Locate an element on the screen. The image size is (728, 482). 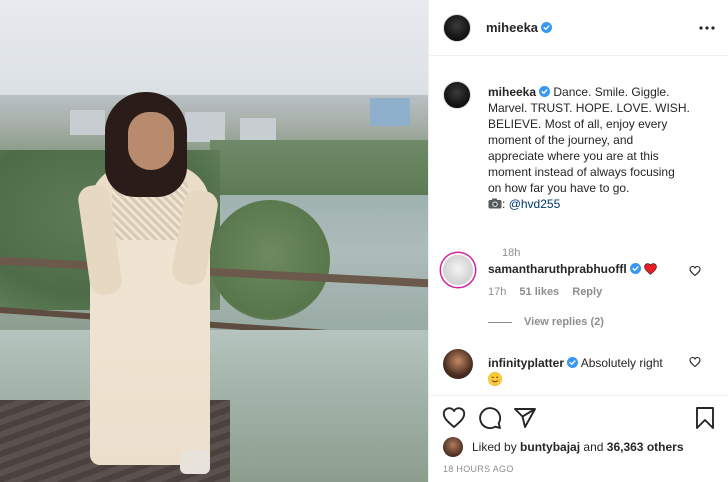
photo-trees is located at coordinates (319, 170).